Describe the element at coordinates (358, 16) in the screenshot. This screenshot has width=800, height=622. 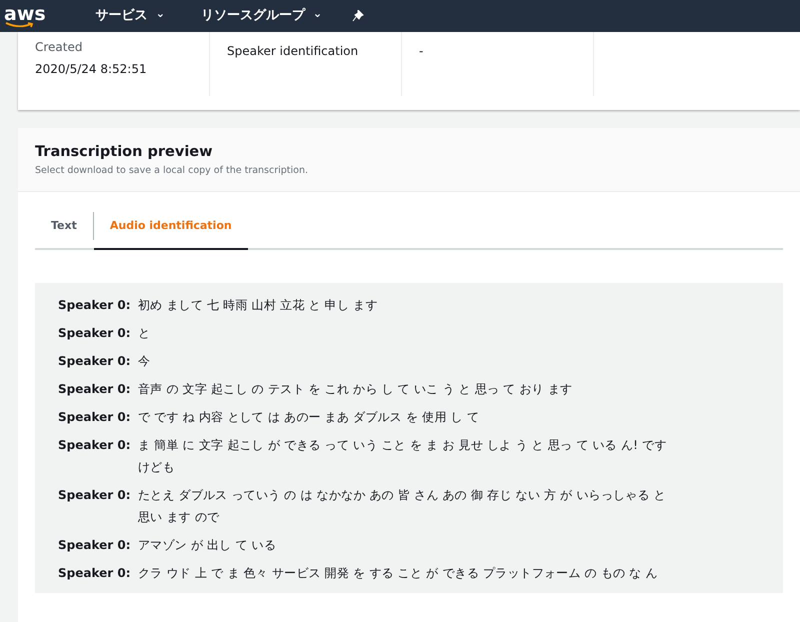
I see `pin-icon` at that location.